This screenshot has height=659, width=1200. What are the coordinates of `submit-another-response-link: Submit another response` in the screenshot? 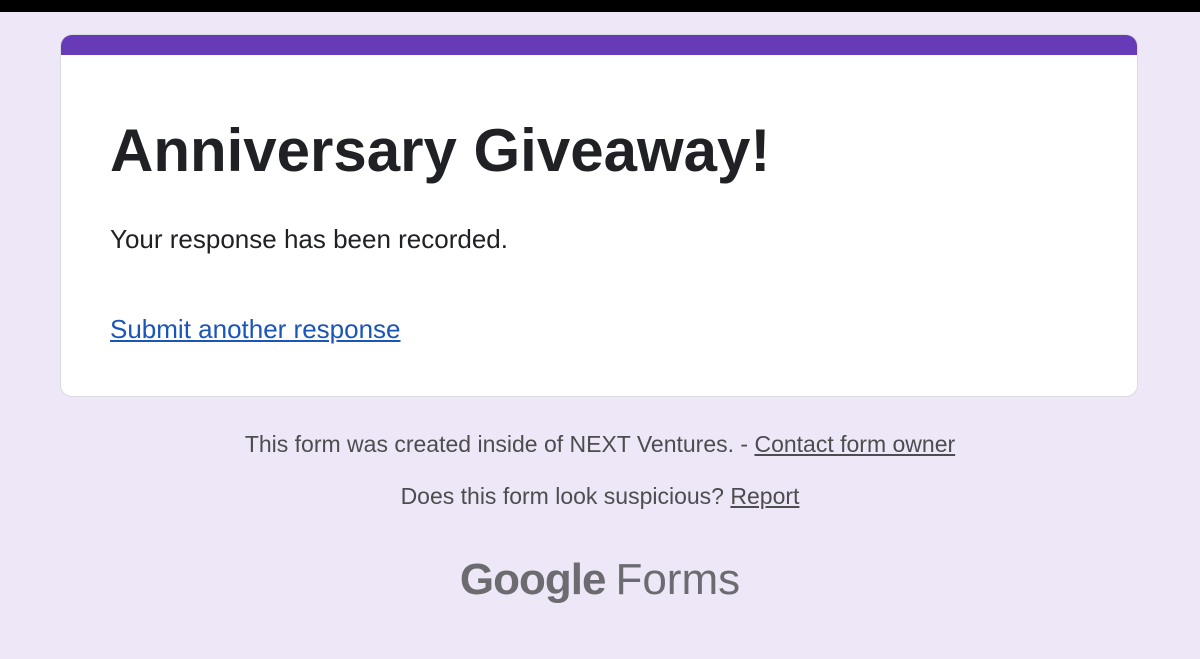 It's located at (255, 329).